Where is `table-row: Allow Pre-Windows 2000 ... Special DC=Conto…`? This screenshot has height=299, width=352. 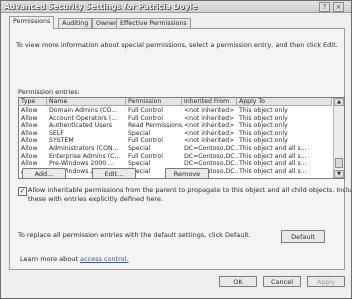
table-row: Allow Pre-Windows 2000 ... Special DC=Conto… is located at coordinates (175, 163).